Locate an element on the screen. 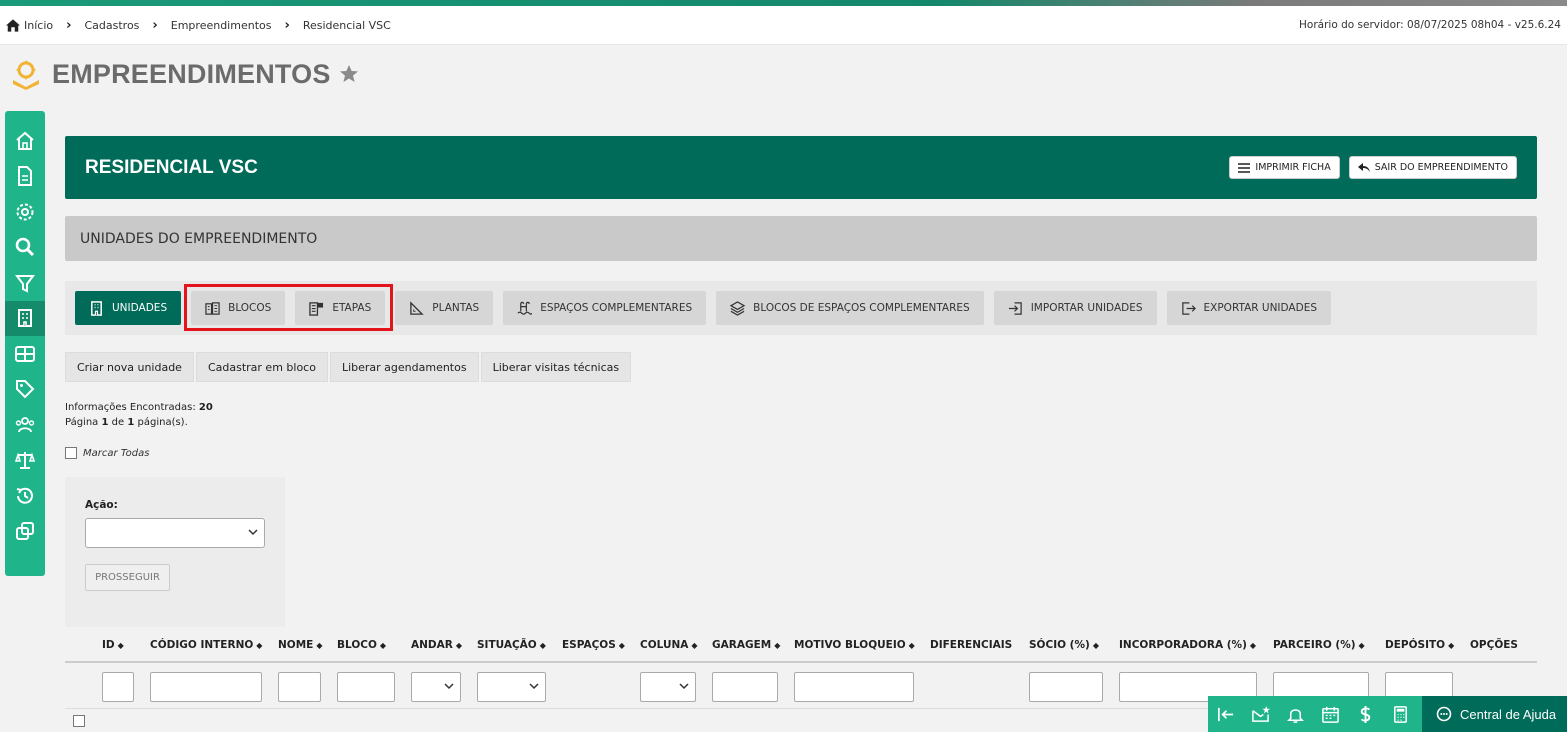  filter-bloco-input is located at coordinates (366, 687).